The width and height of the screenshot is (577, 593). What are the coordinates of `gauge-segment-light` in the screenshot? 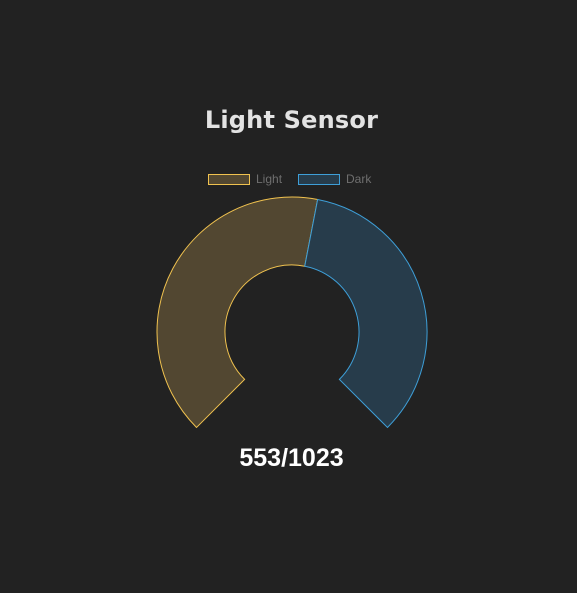 It's located at (237, 312).